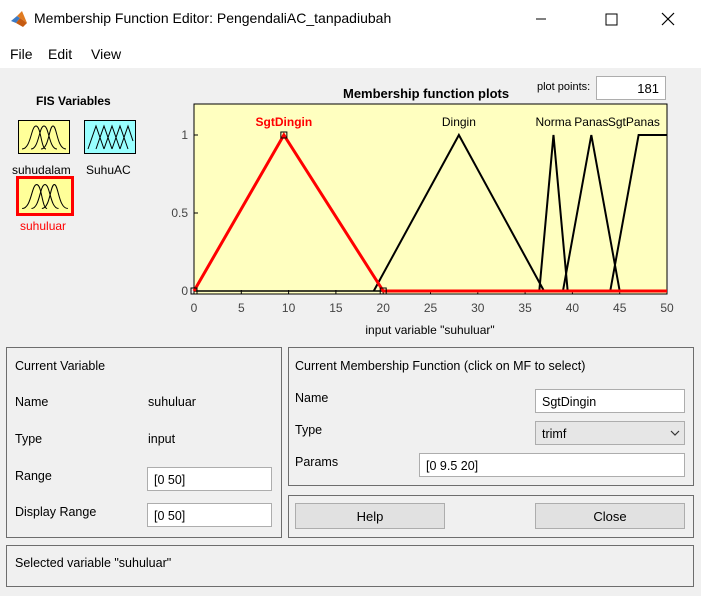 The image size is (701, 596). Describe the element at coordinates (478, 308) in the screenshot. I see `x-tick-label: 30` at that location.